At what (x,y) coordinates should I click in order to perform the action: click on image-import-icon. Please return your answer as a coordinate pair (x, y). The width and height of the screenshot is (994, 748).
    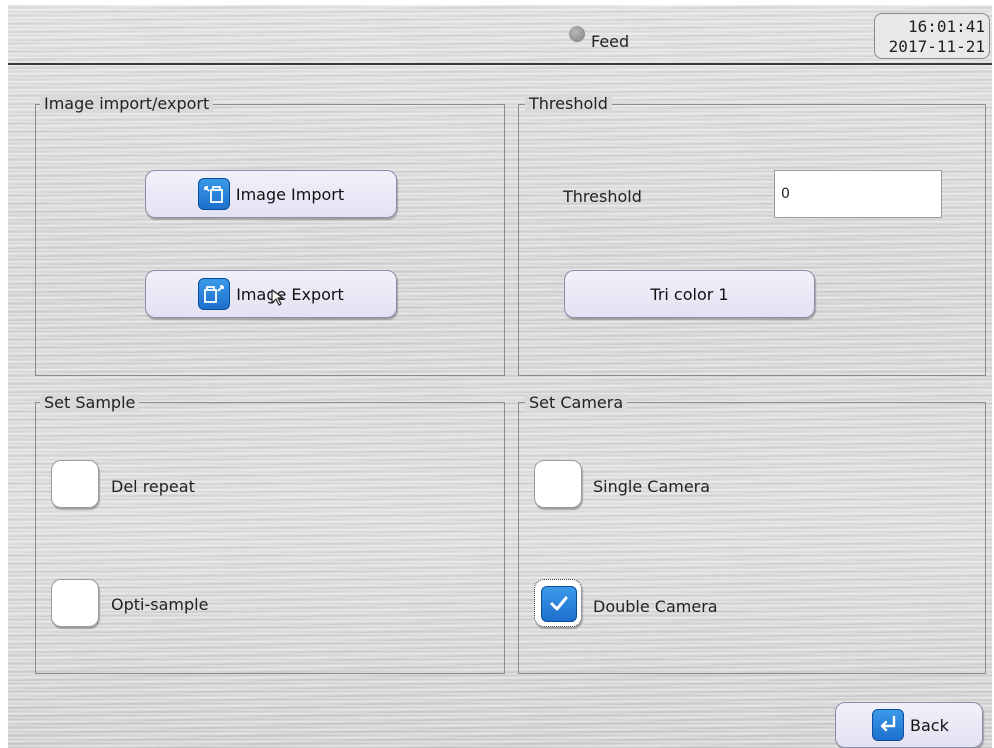
    Looking at the image, I should click on (213, 194).